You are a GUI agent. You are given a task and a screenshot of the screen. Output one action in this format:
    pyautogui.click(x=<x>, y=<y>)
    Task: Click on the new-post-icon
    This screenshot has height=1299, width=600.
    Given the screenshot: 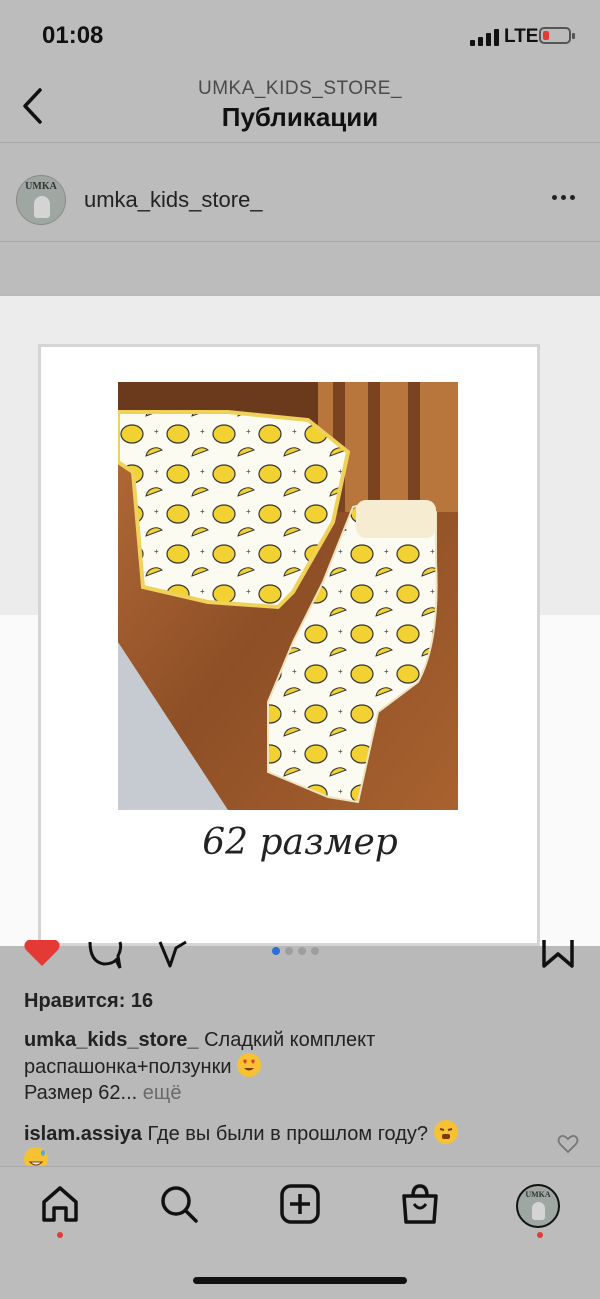 What is the action you would take?
    pyautogui.click(x=300, y=1204)
    